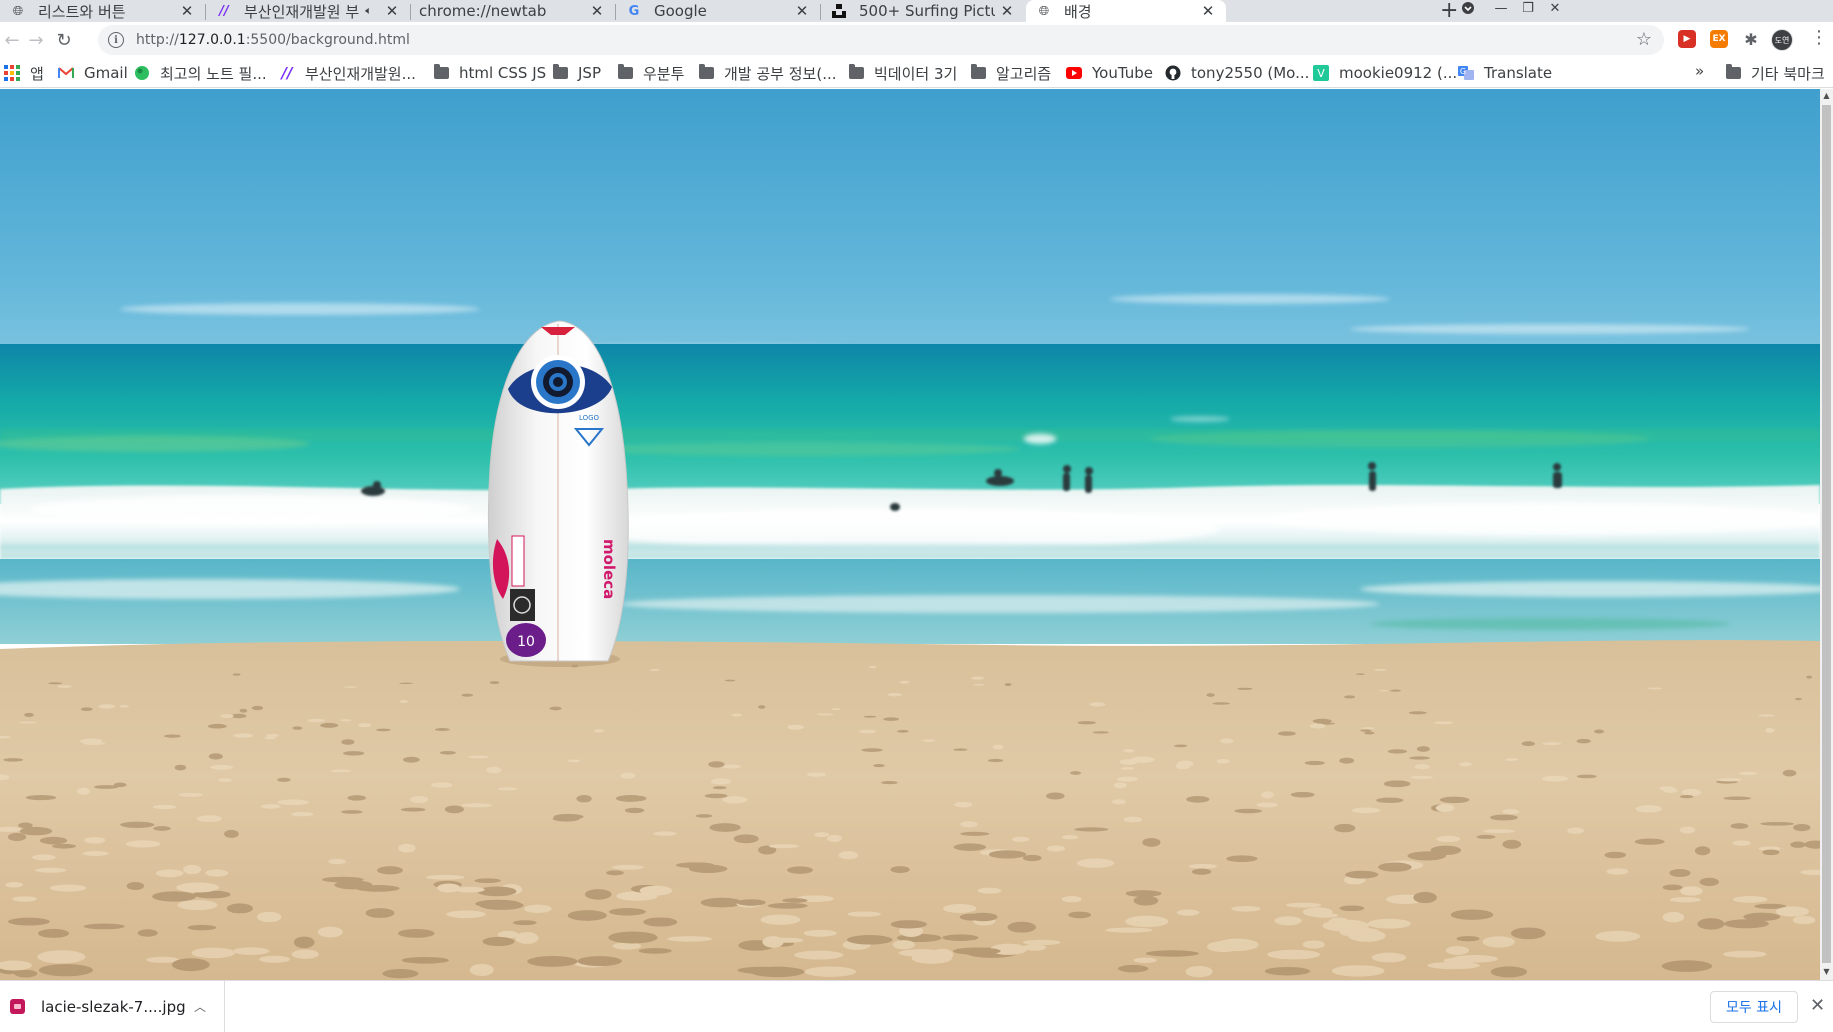  I want to click on chevron-up-icon: ︿, so click(200, 1006).